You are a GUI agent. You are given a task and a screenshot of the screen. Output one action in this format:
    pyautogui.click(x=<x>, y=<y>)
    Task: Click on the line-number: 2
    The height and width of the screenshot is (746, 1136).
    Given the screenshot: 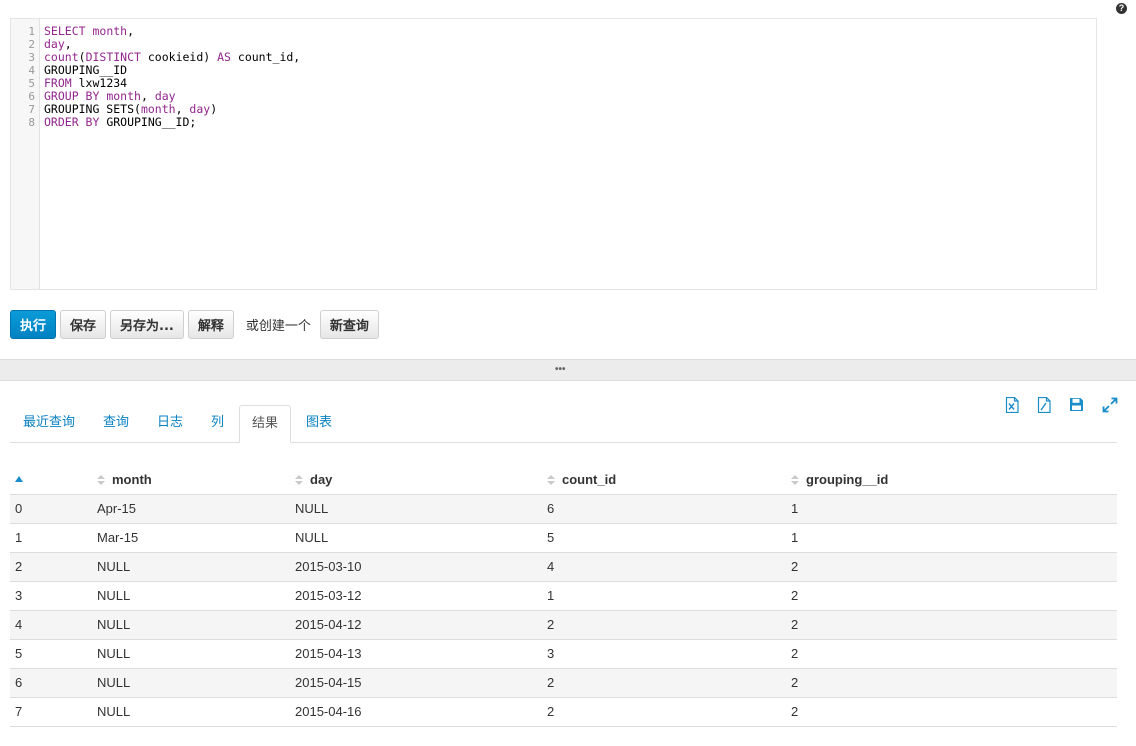 What is the action you would take?
    pyautogui.click(x=31, y=44)
    